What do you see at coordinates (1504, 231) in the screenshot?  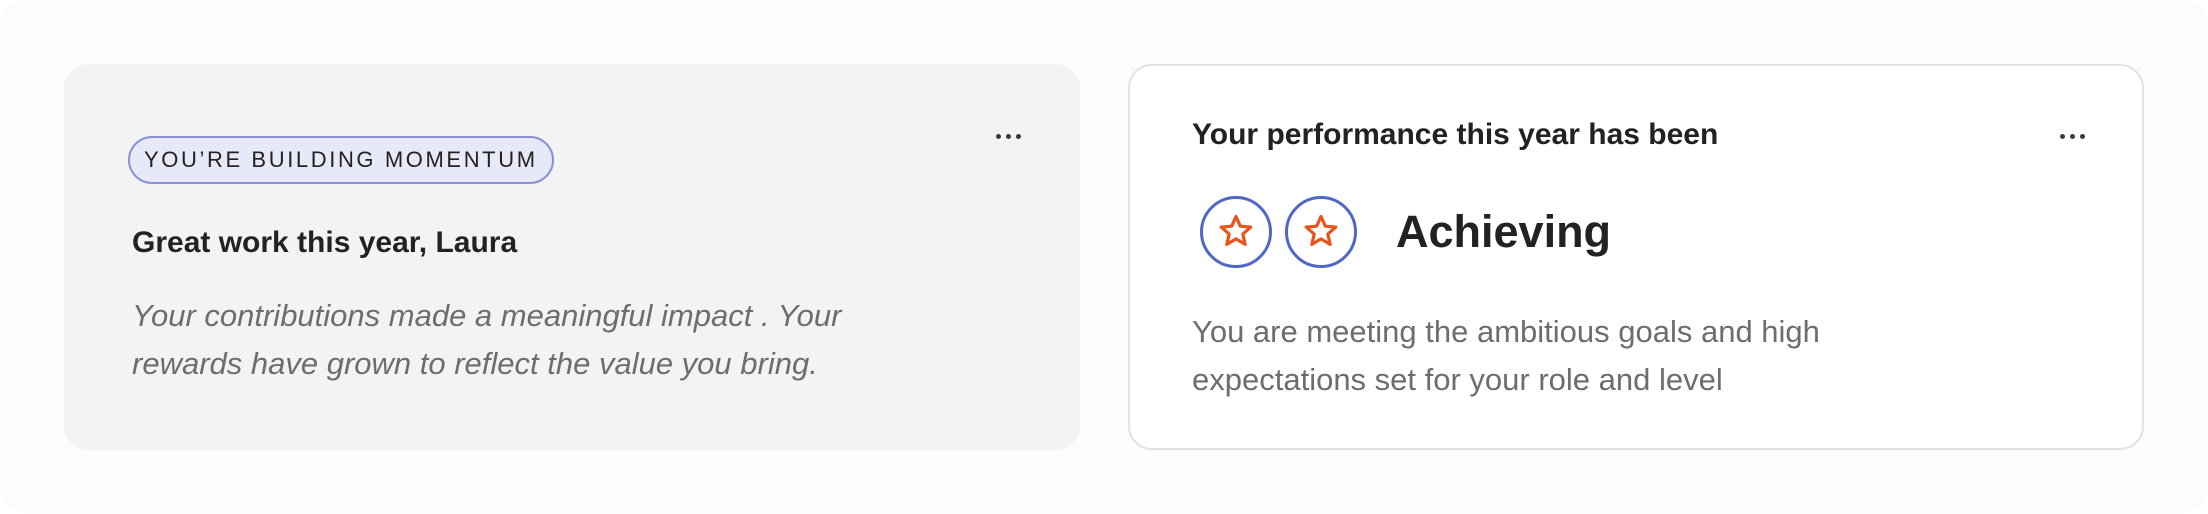 I see `performance-rating-label: Achieving` at bounding box center [1504, 231].